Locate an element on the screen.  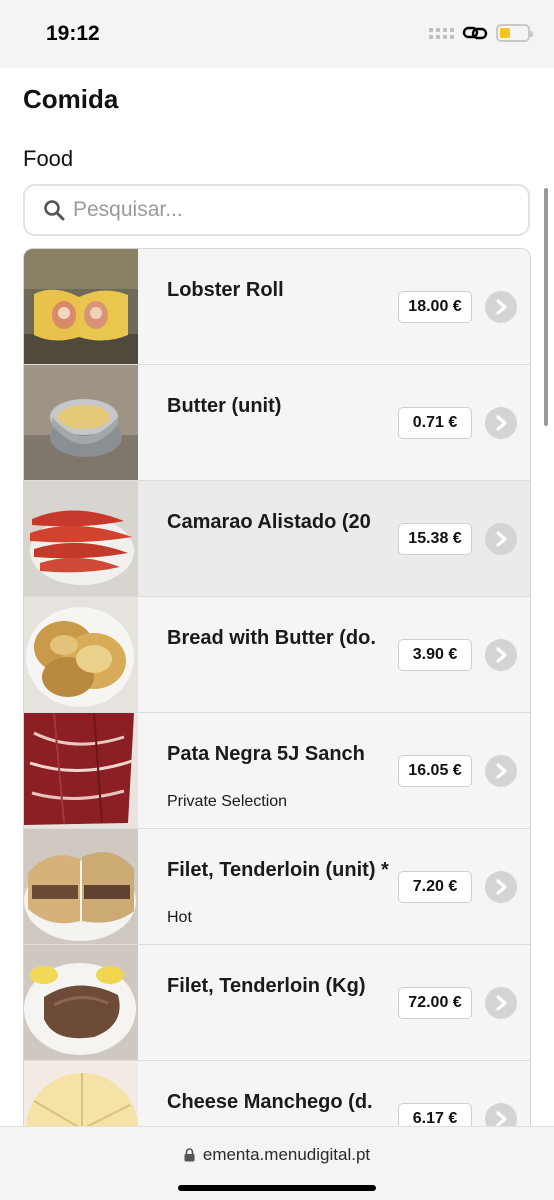
ham-slices-photo is located at coordinates (81, 770).